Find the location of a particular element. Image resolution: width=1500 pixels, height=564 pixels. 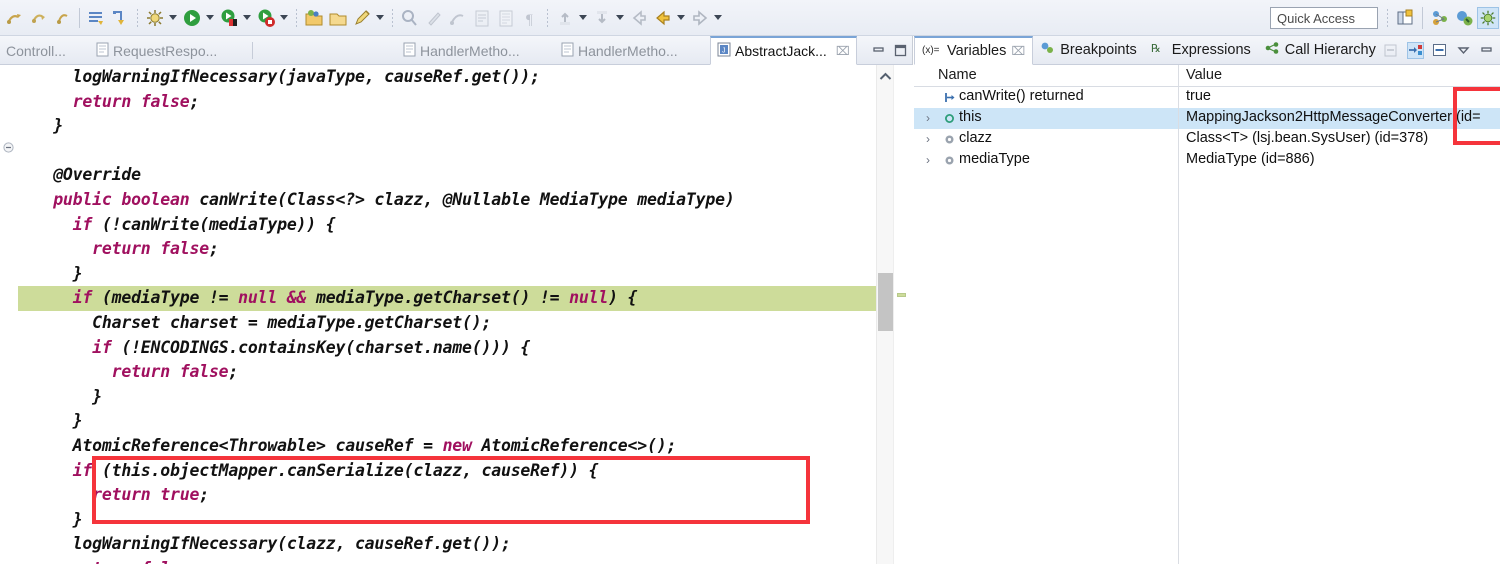

minimize-icon is located at coordinates (1487, 50).